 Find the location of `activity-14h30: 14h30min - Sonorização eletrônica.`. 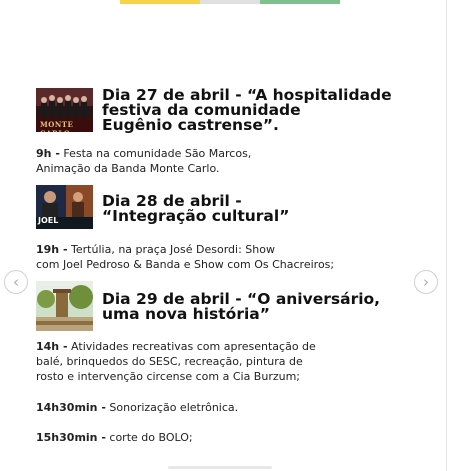

activity-14h30: 14h30min - Sonorização eletrônica. is located at coordinates (137, 407).